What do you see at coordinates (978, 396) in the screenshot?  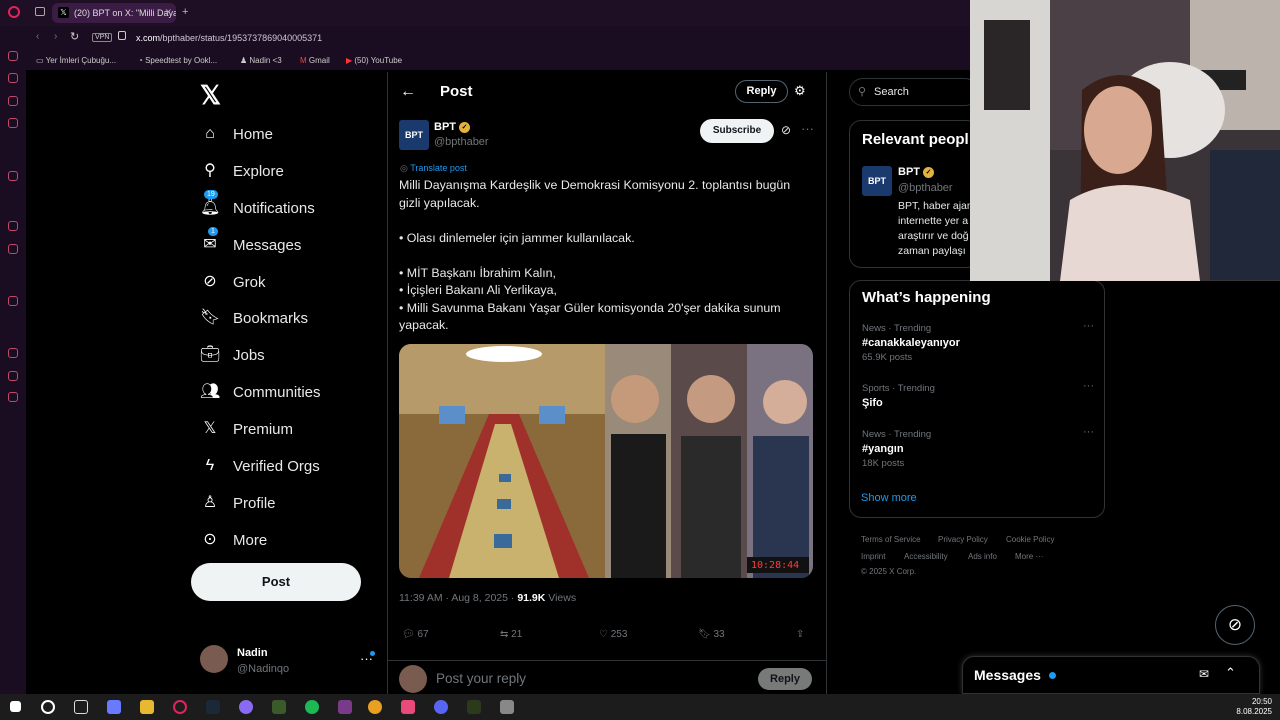 I see `trend-item: Sports · Trending Şifo ···` at bounding box center [978, 396].